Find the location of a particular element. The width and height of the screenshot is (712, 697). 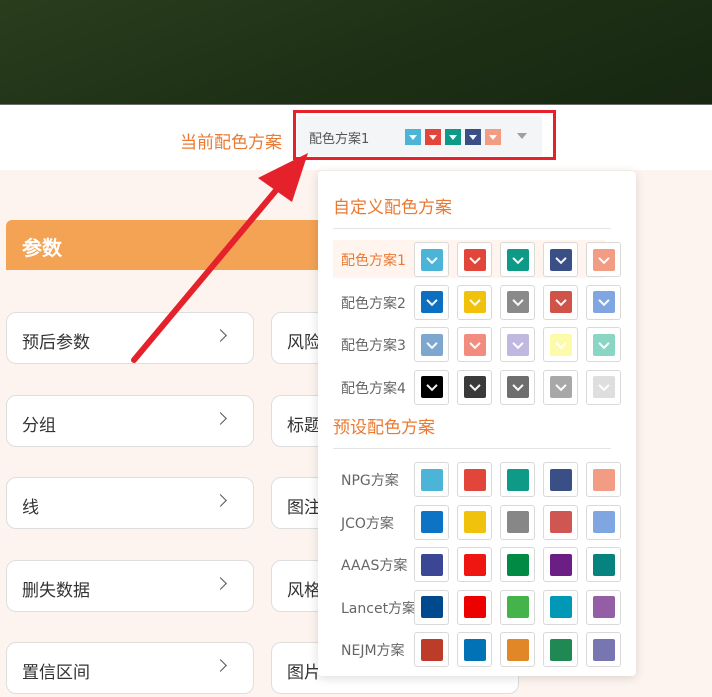

scheme-option-name: 配色方案4 is located at coordinates (373, 388).